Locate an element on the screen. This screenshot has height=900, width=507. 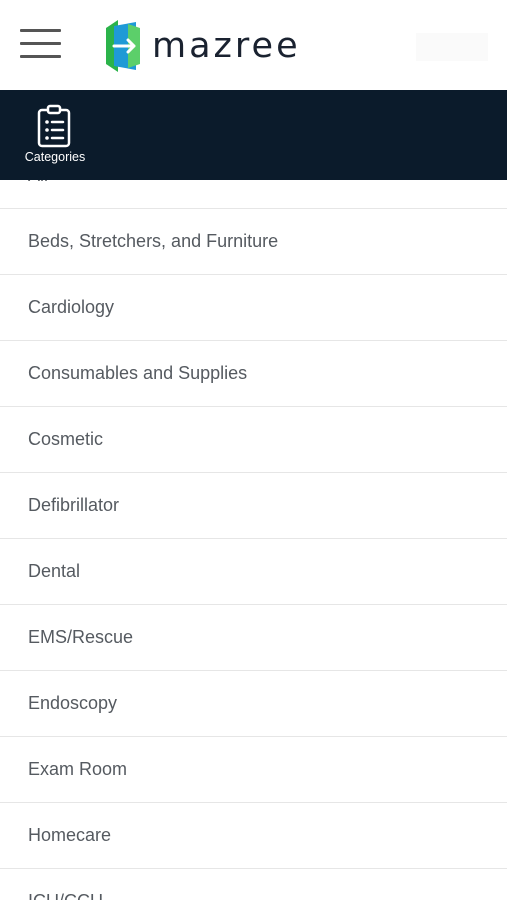
logo: mazree is located at coordinates (202, 46).